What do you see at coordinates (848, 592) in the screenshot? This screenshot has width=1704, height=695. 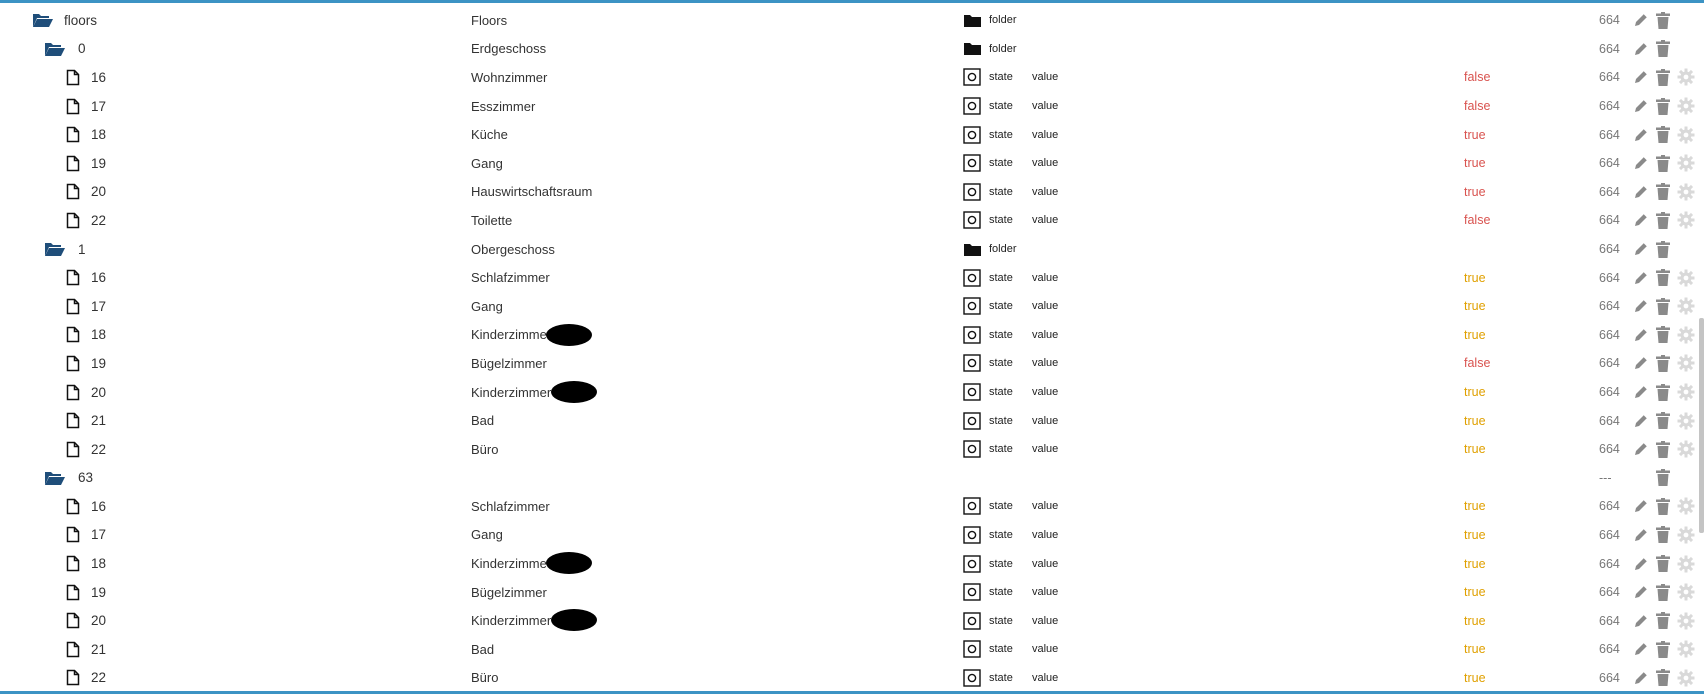 I see `tree-state-row: 19 Bügelzimmer state value true 664` at bounding box center [848, 592].